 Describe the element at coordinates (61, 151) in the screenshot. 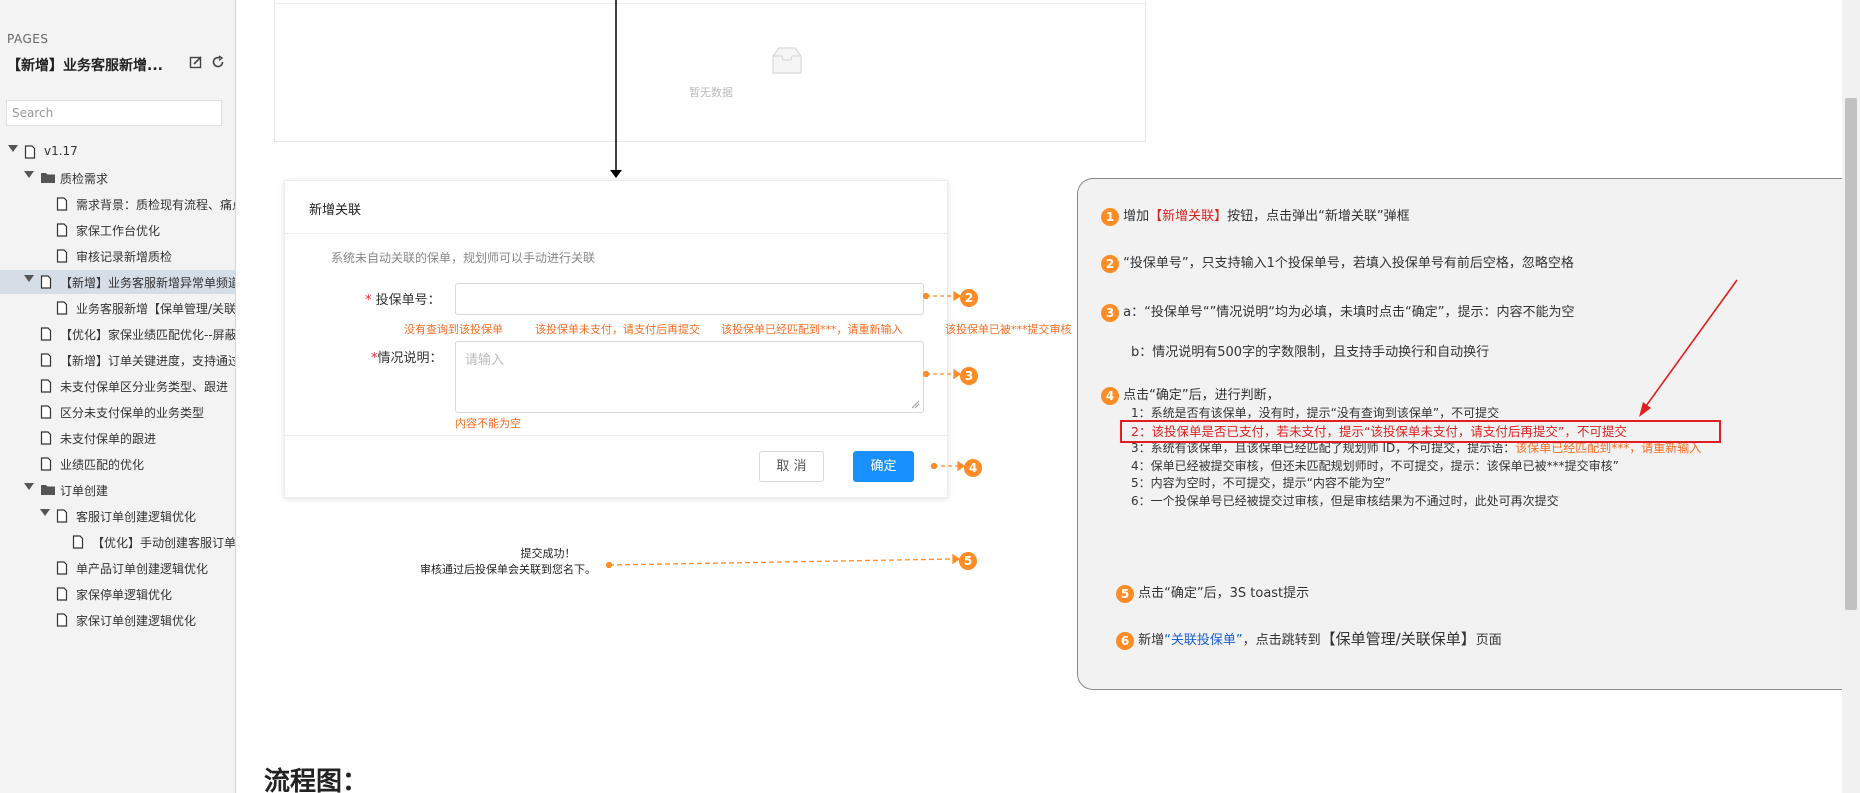

I see `tree-item-label: v1.17` at that location.